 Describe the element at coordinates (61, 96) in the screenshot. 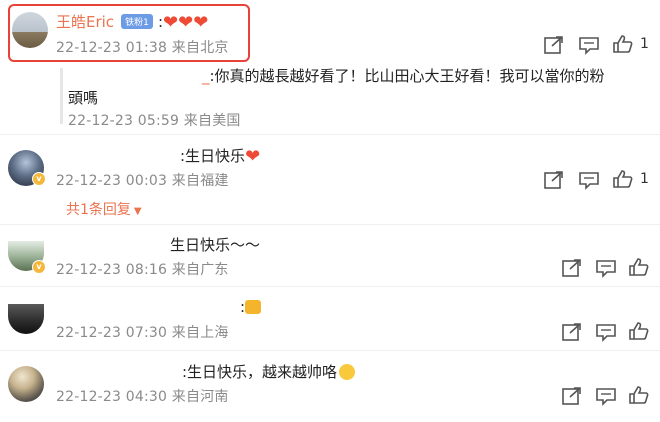

I see `quote-bar` at that location.